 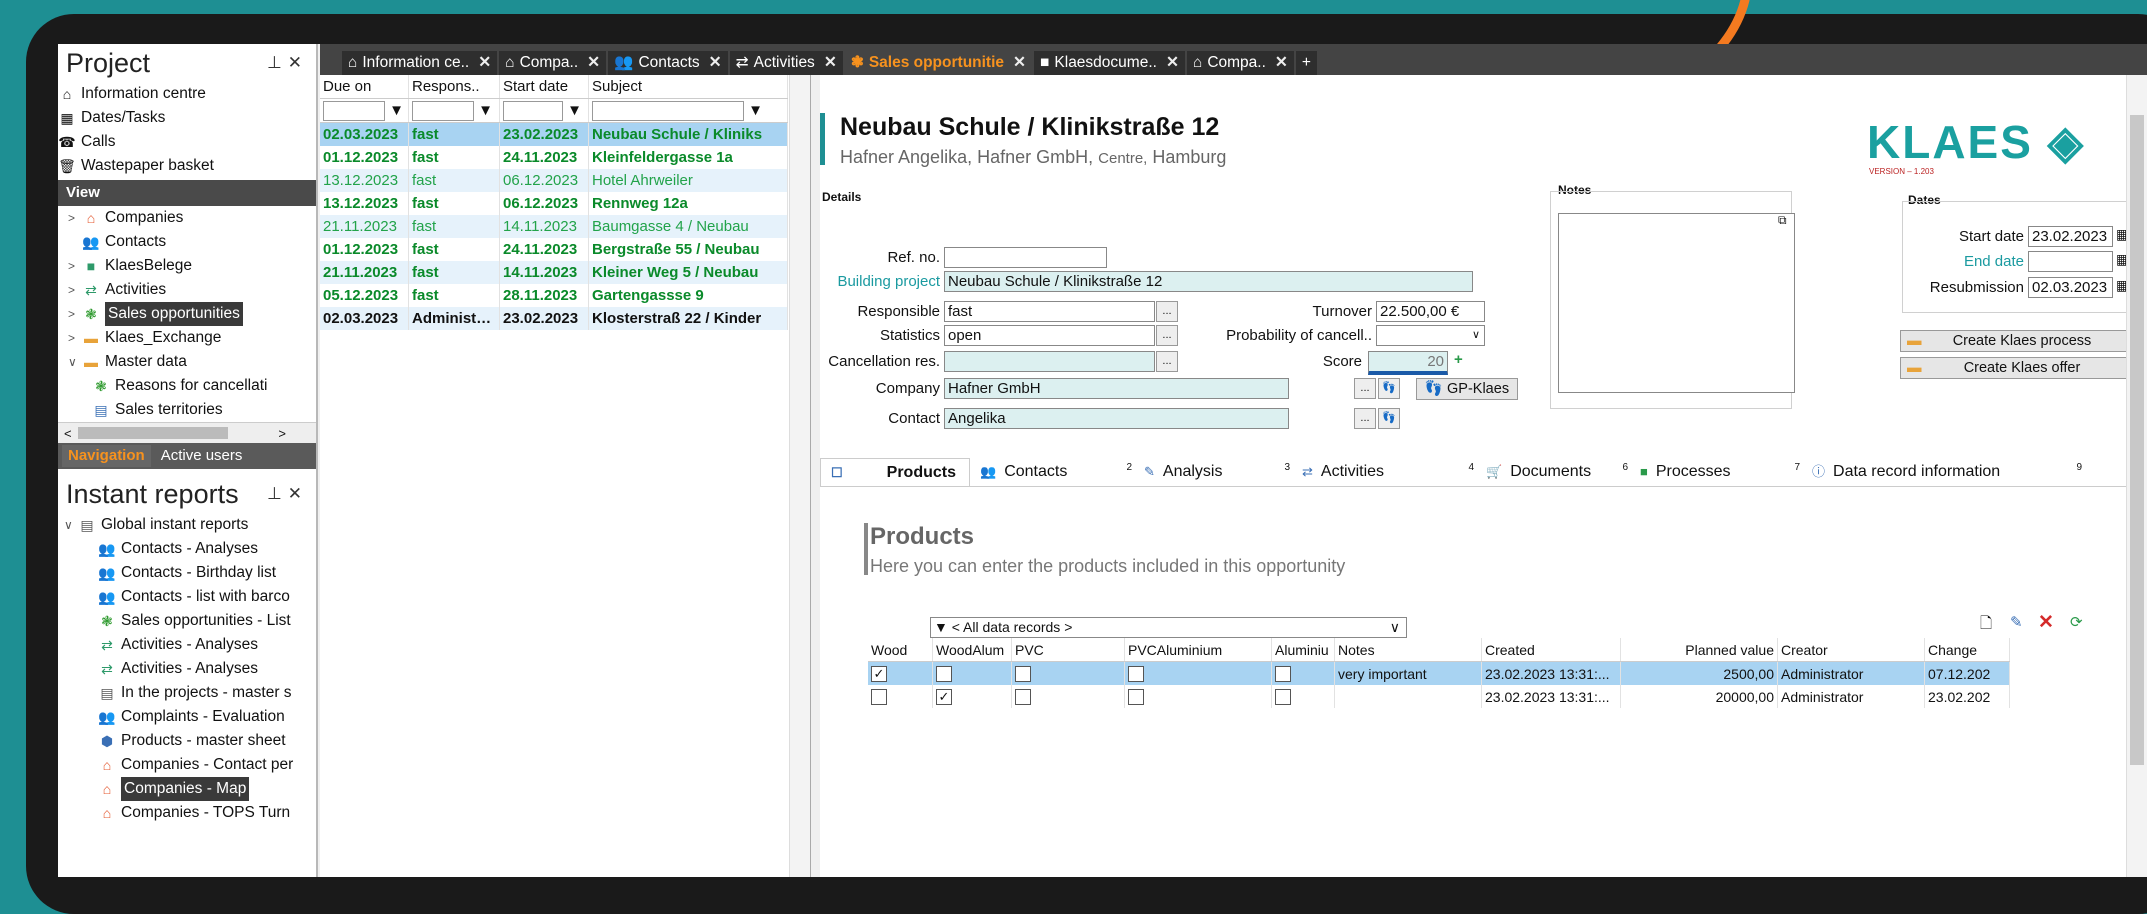 What do you see at coordinates (2046, 622) in the screenshot?
I see `delete-icon: ✕` at bounding box center [2046, 622].